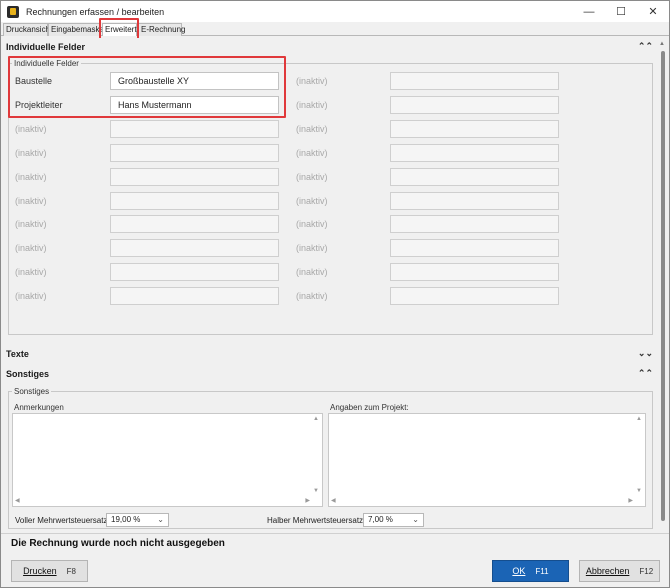  I want to click on half-vat-value: 7,00 %, so click(380, 519).